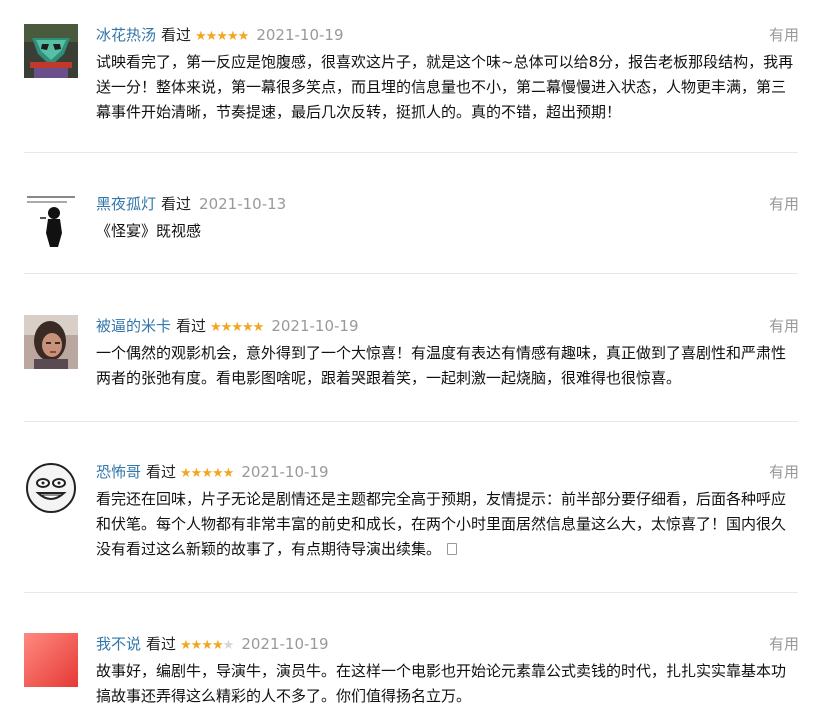 The width and height of the screenshot is (821, 727). I want to click on comic-figure-avatar-icon, so click(51, 220).